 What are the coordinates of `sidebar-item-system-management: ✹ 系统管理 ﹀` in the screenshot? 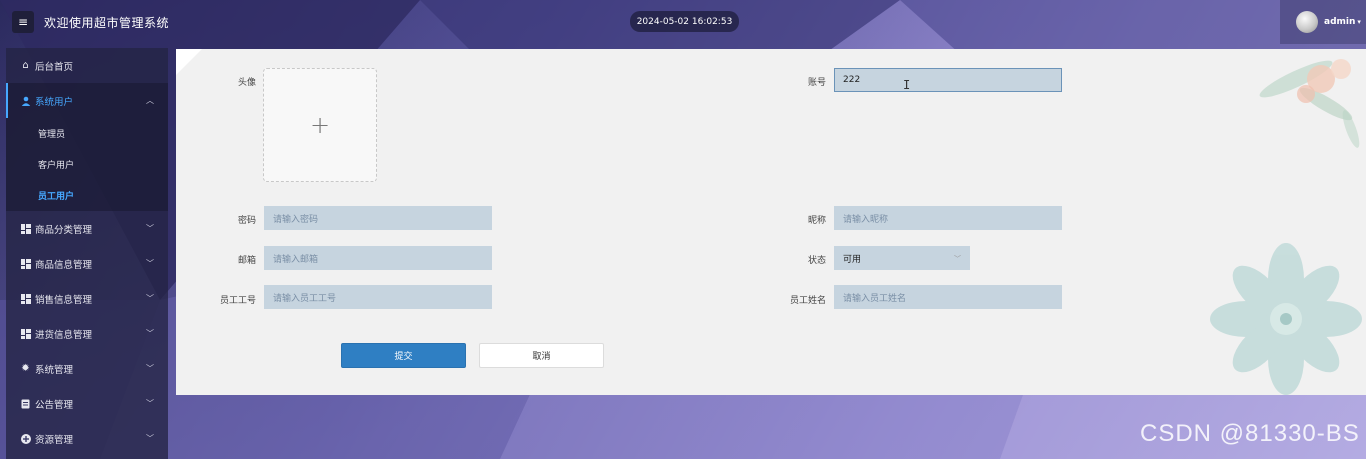 It's located at (87, 368).